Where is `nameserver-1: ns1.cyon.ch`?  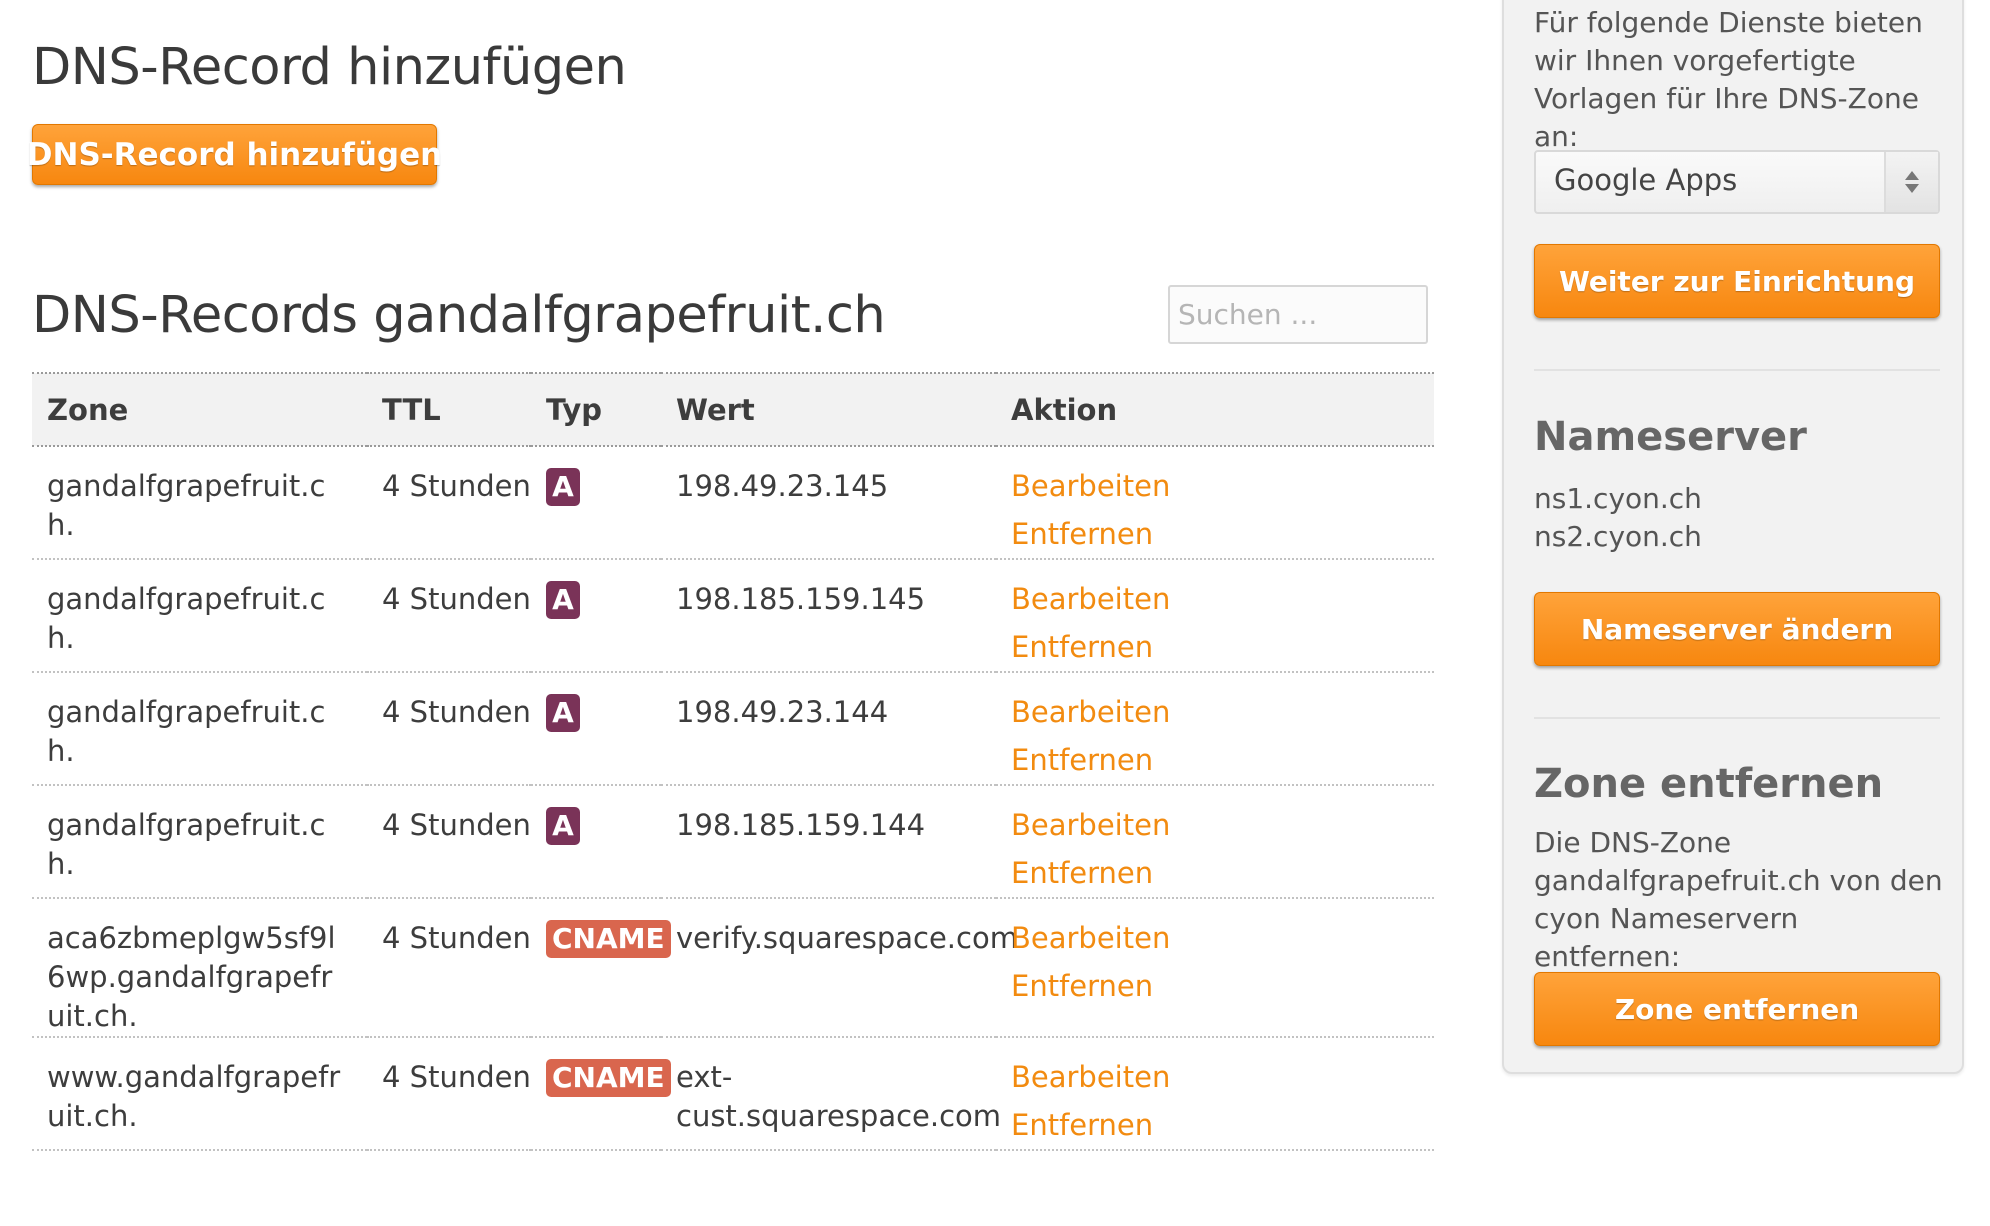 nameserver-1: ns1.cyon.ch is located at coordinates (1618, 498).